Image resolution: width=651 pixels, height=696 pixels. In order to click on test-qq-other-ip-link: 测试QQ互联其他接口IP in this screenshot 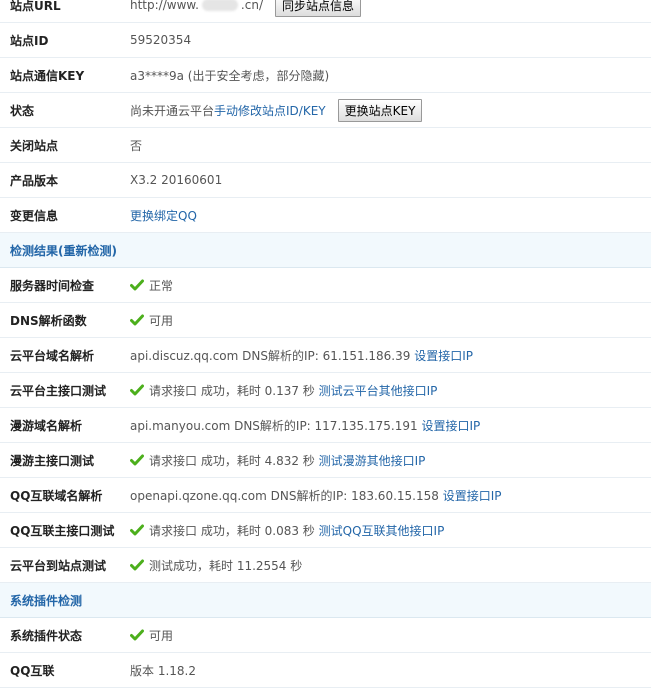, I will do `click(382, 530)`.